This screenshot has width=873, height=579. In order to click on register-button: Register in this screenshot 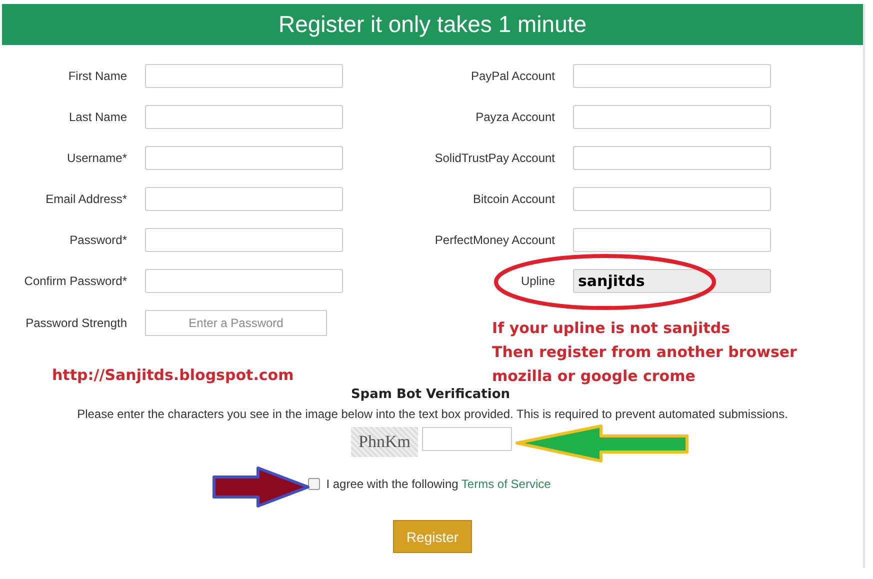, I will do `click(432, 536)`.